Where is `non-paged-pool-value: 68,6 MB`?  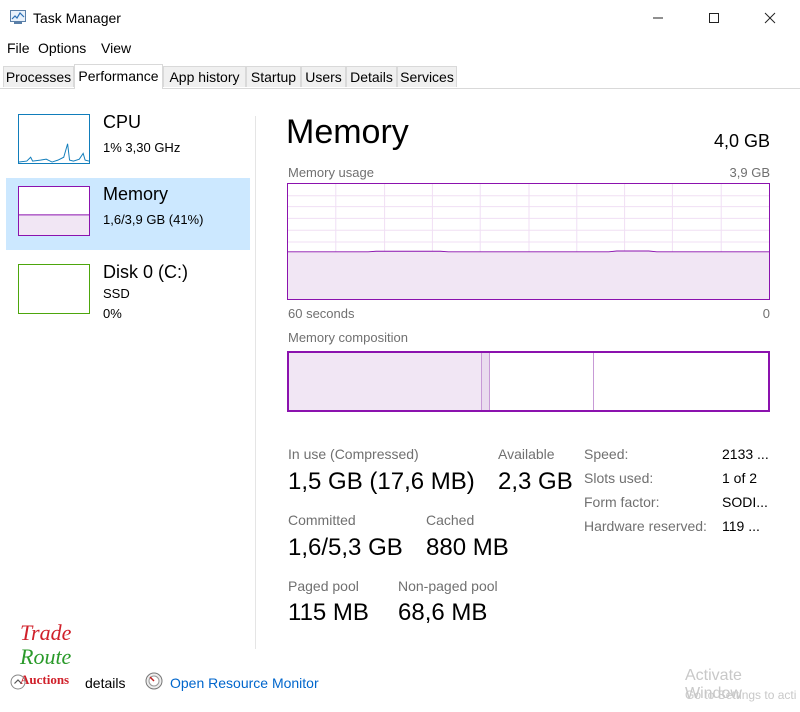 non-paged-pool-value: 68,6 MB is located at coordinates (443, 612).